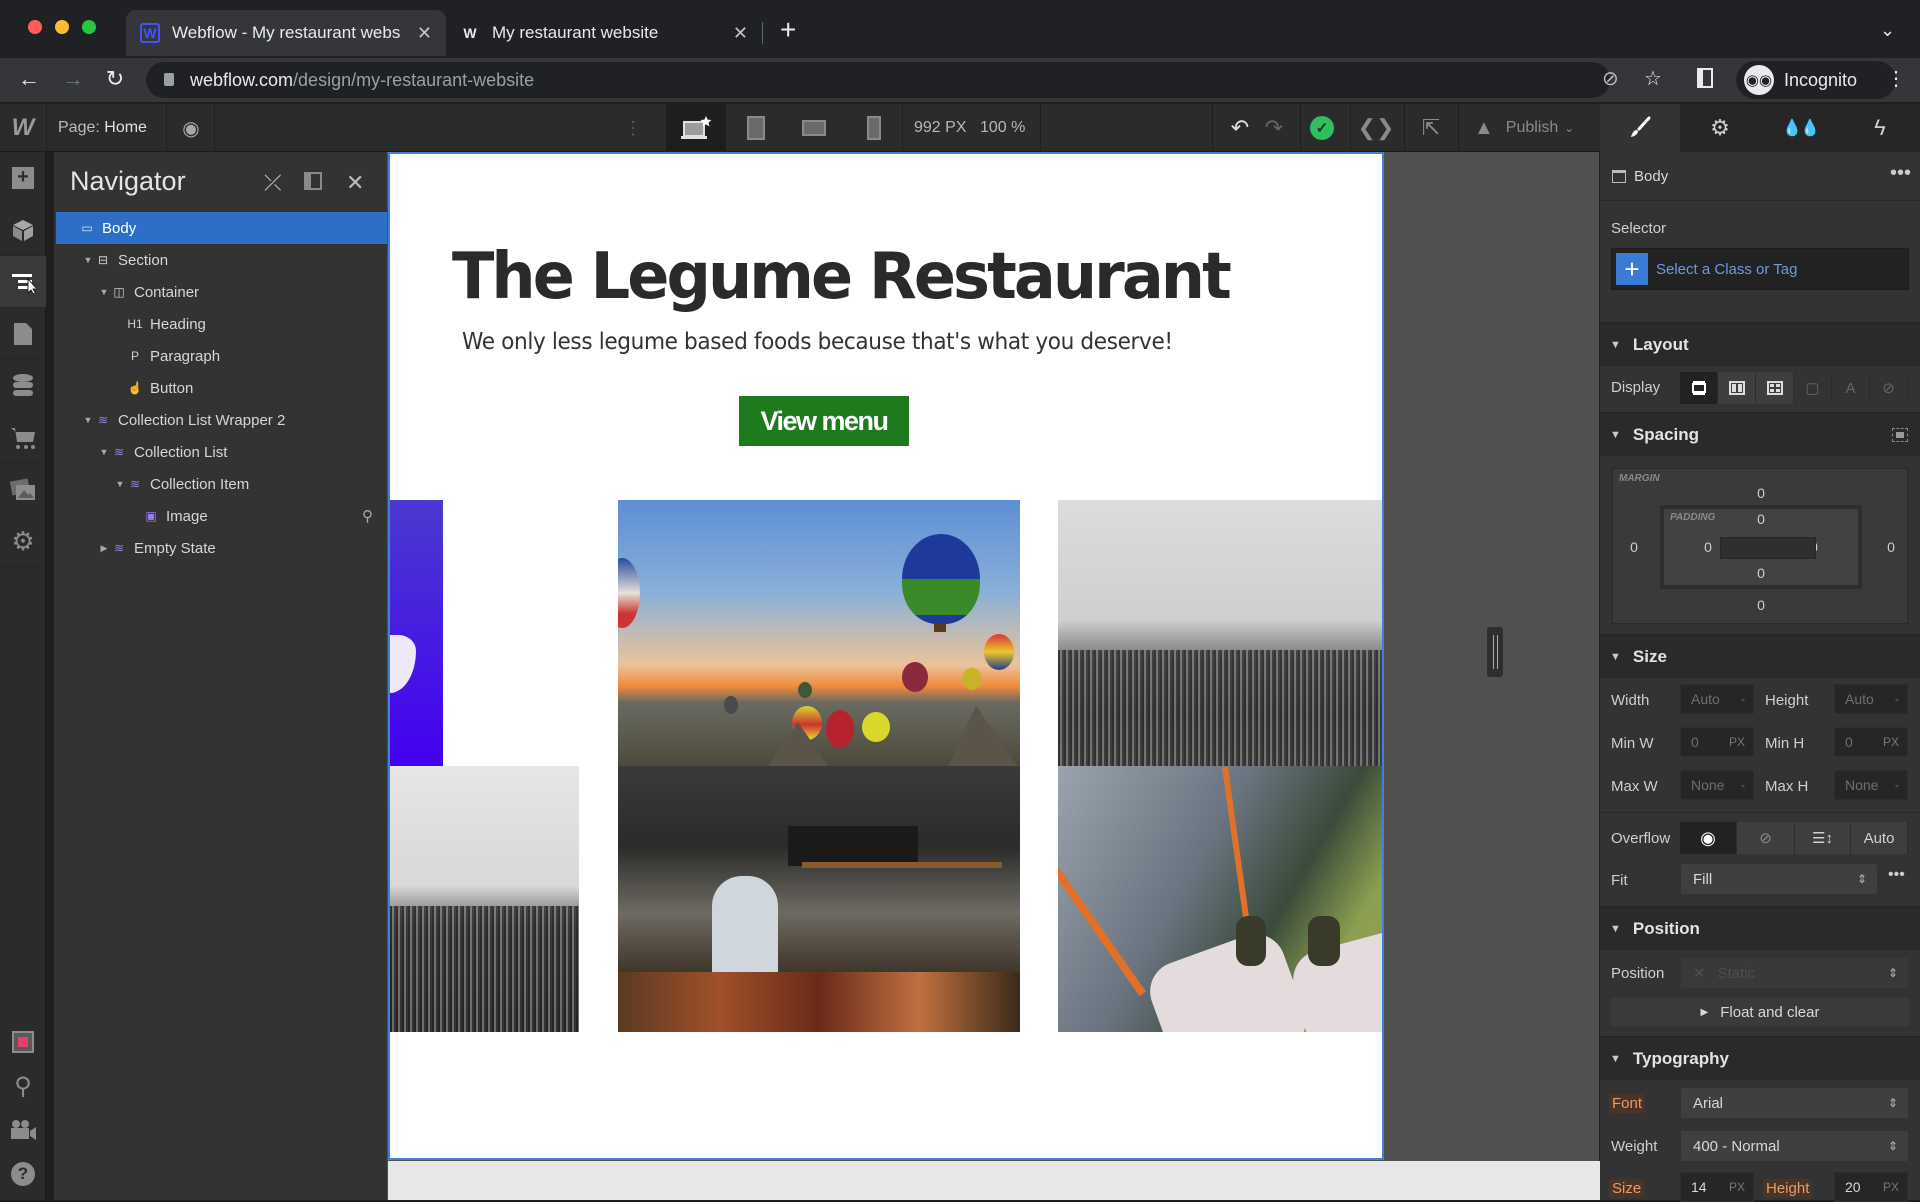 Image resolution: width=1920 pixels, height=1202 pixels. I want to click on margin-bottom-value: 0, so click(1761, 605).